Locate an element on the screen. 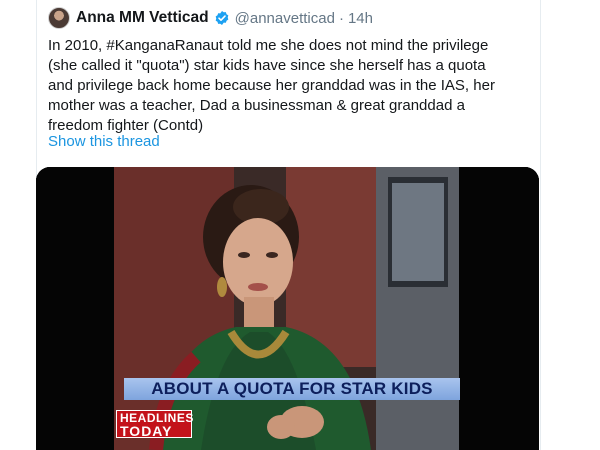 The height and width of the screenshot is (450, 600). logo-line-2: TODAY is located at coordinates (146, 431).